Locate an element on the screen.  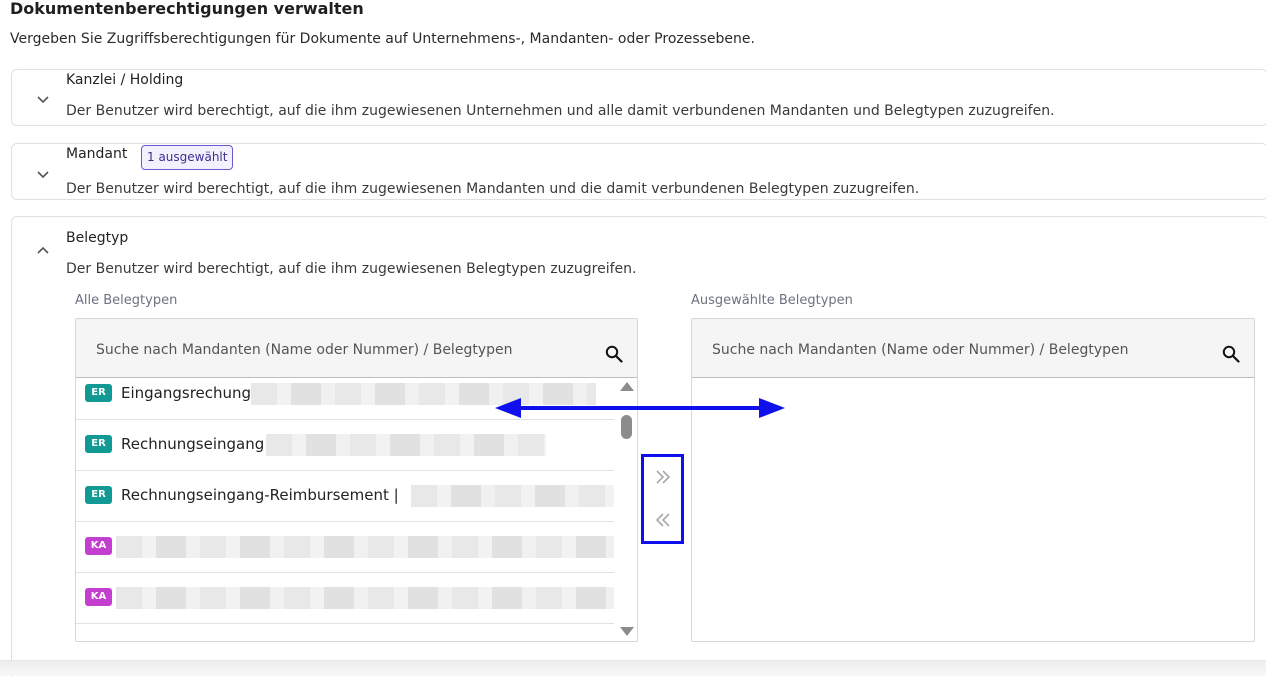
section-title: Belegtyp is located at coordinates (97, 238).